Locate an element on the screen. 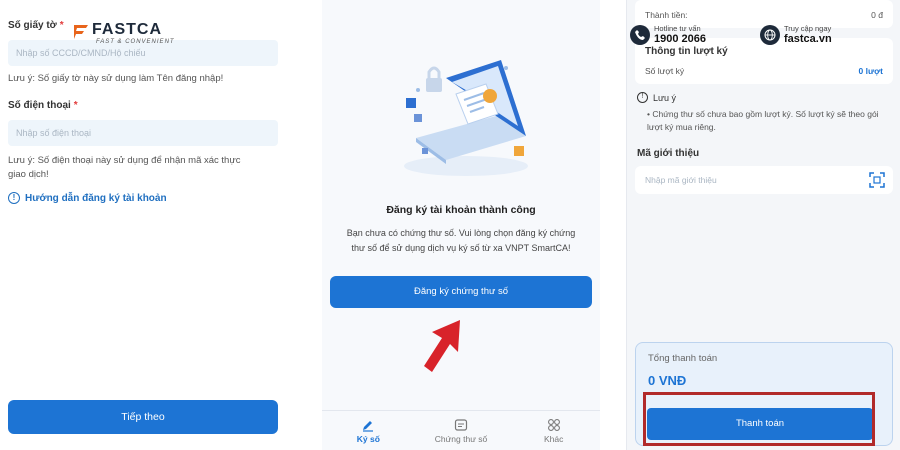 This screenshot has height=450, width=900. website-url: fastca.vn is located at coordinates (808, 39).